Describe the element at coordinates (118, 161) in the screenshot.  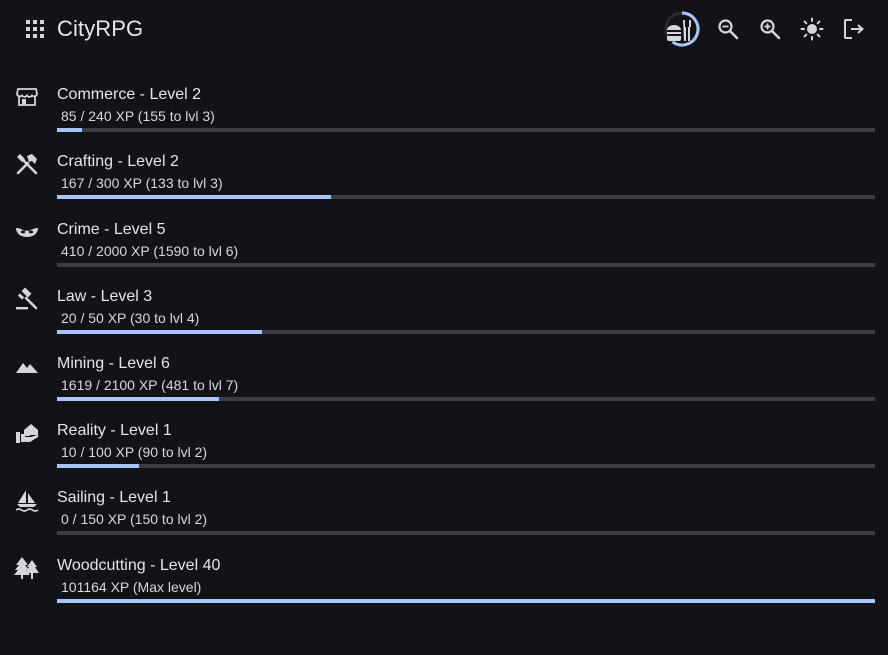
I see `skill-name: Crafting - Level 2` at that location.